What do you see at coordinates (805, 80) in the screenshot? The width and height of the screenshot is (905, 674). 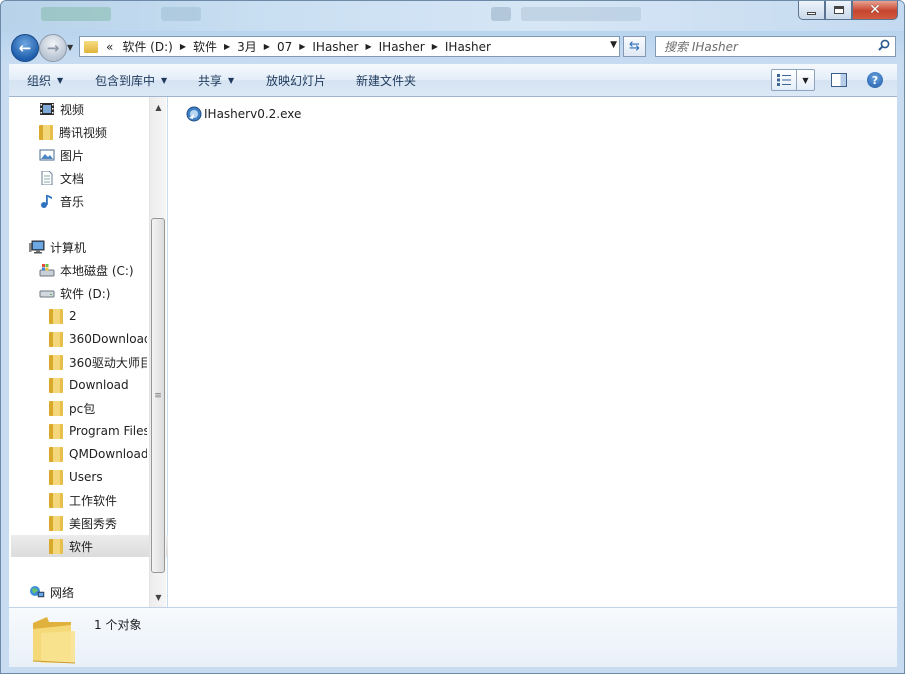 I see `view-dropdown-button: ▼` at bounding box center [805, 80].